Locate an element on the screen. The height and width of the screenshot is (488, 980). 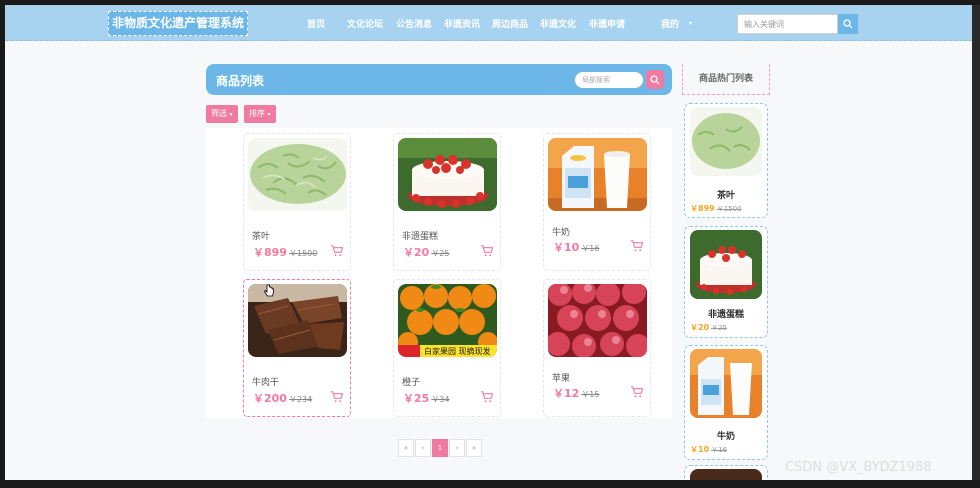
hot-item-tea: 茶叶 ￥899 ￥1500 is located at coordinates (726, 160).